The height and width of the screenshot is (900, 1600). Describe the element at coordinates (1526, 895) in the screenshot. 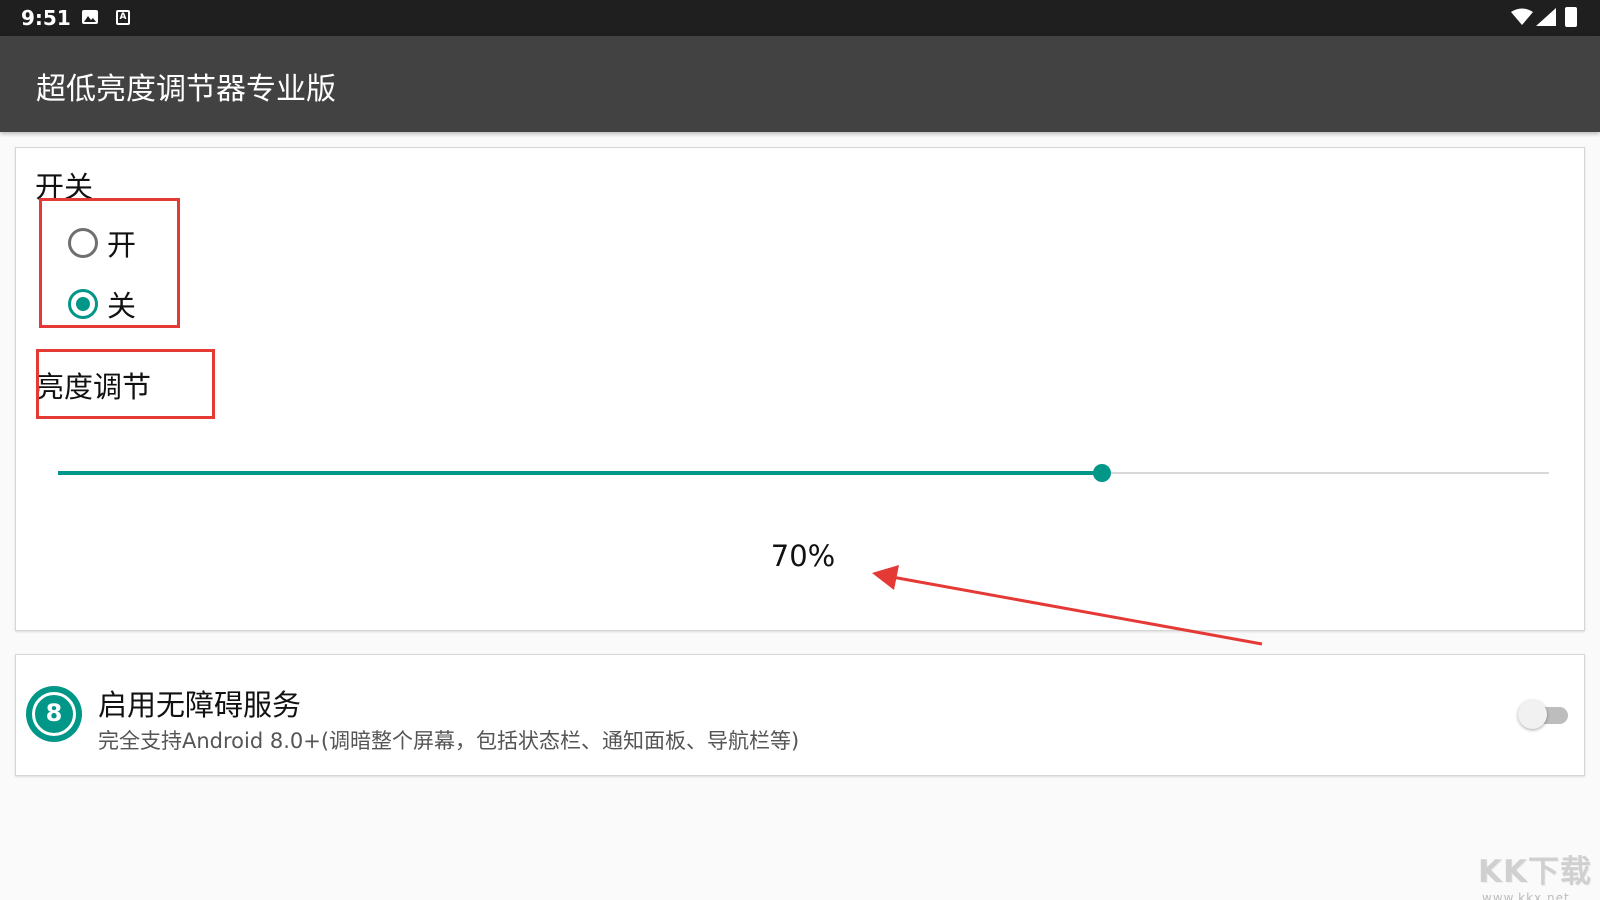

I see `watermark-url: www.kkx.net` at that location.